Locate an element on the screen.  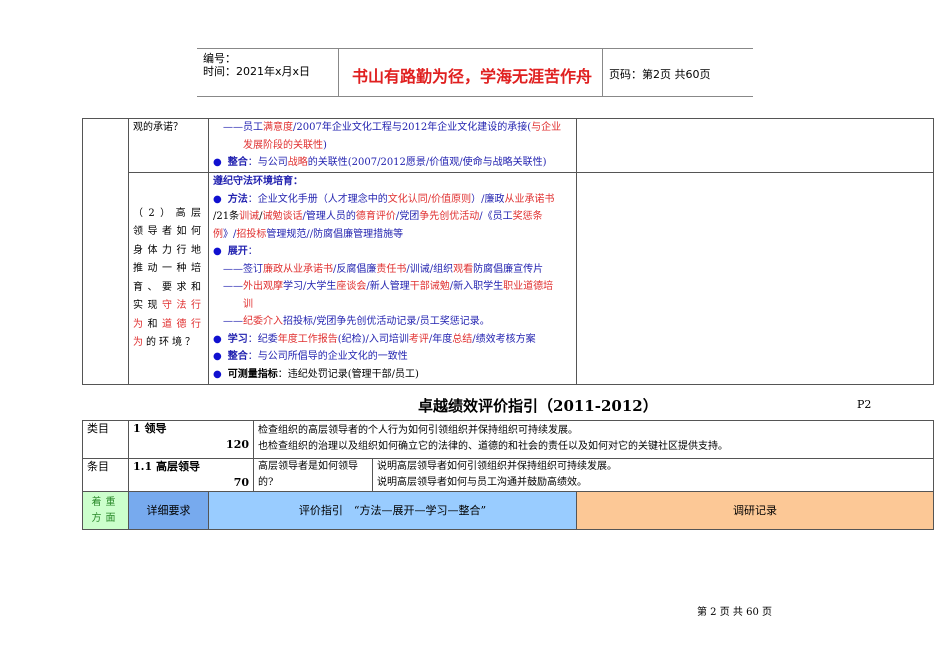
text-segment: 训诫 is located at coordinates (249, 216).